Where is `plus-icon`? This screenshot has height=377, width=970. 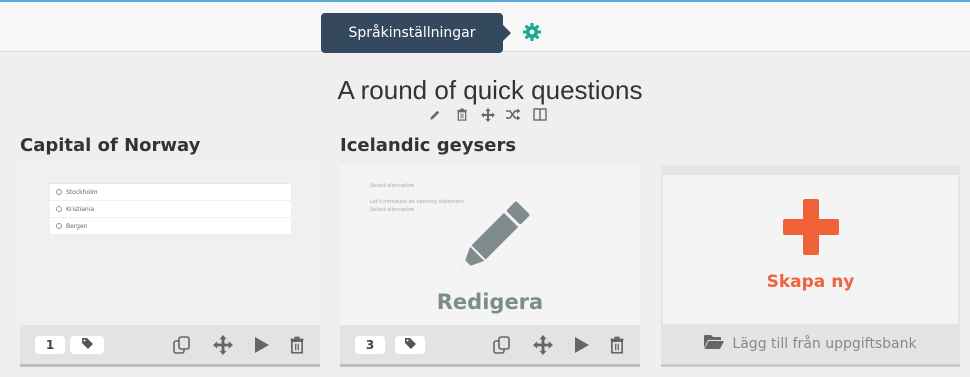 plus-icon is located at coordinates (811, 227).